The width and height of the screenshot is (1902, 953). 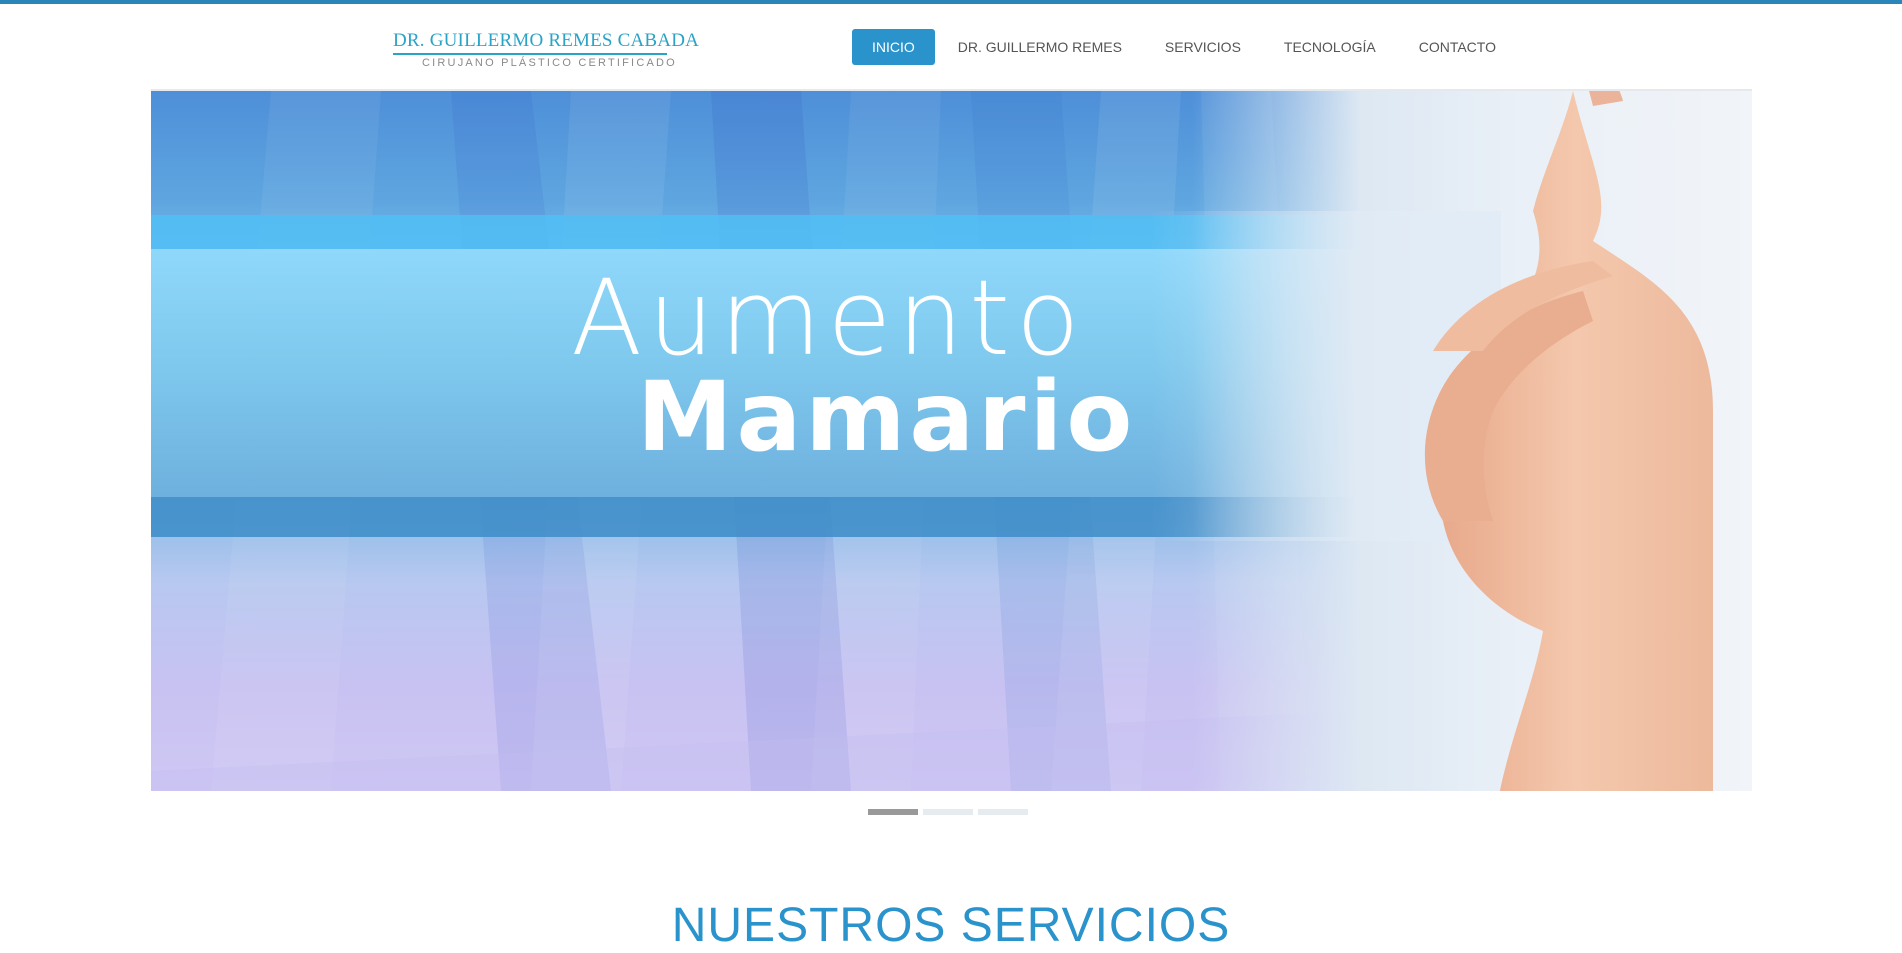 I want to click on services-section-title: NUESTROS SERVICIOS, so click(x=951, y=925).